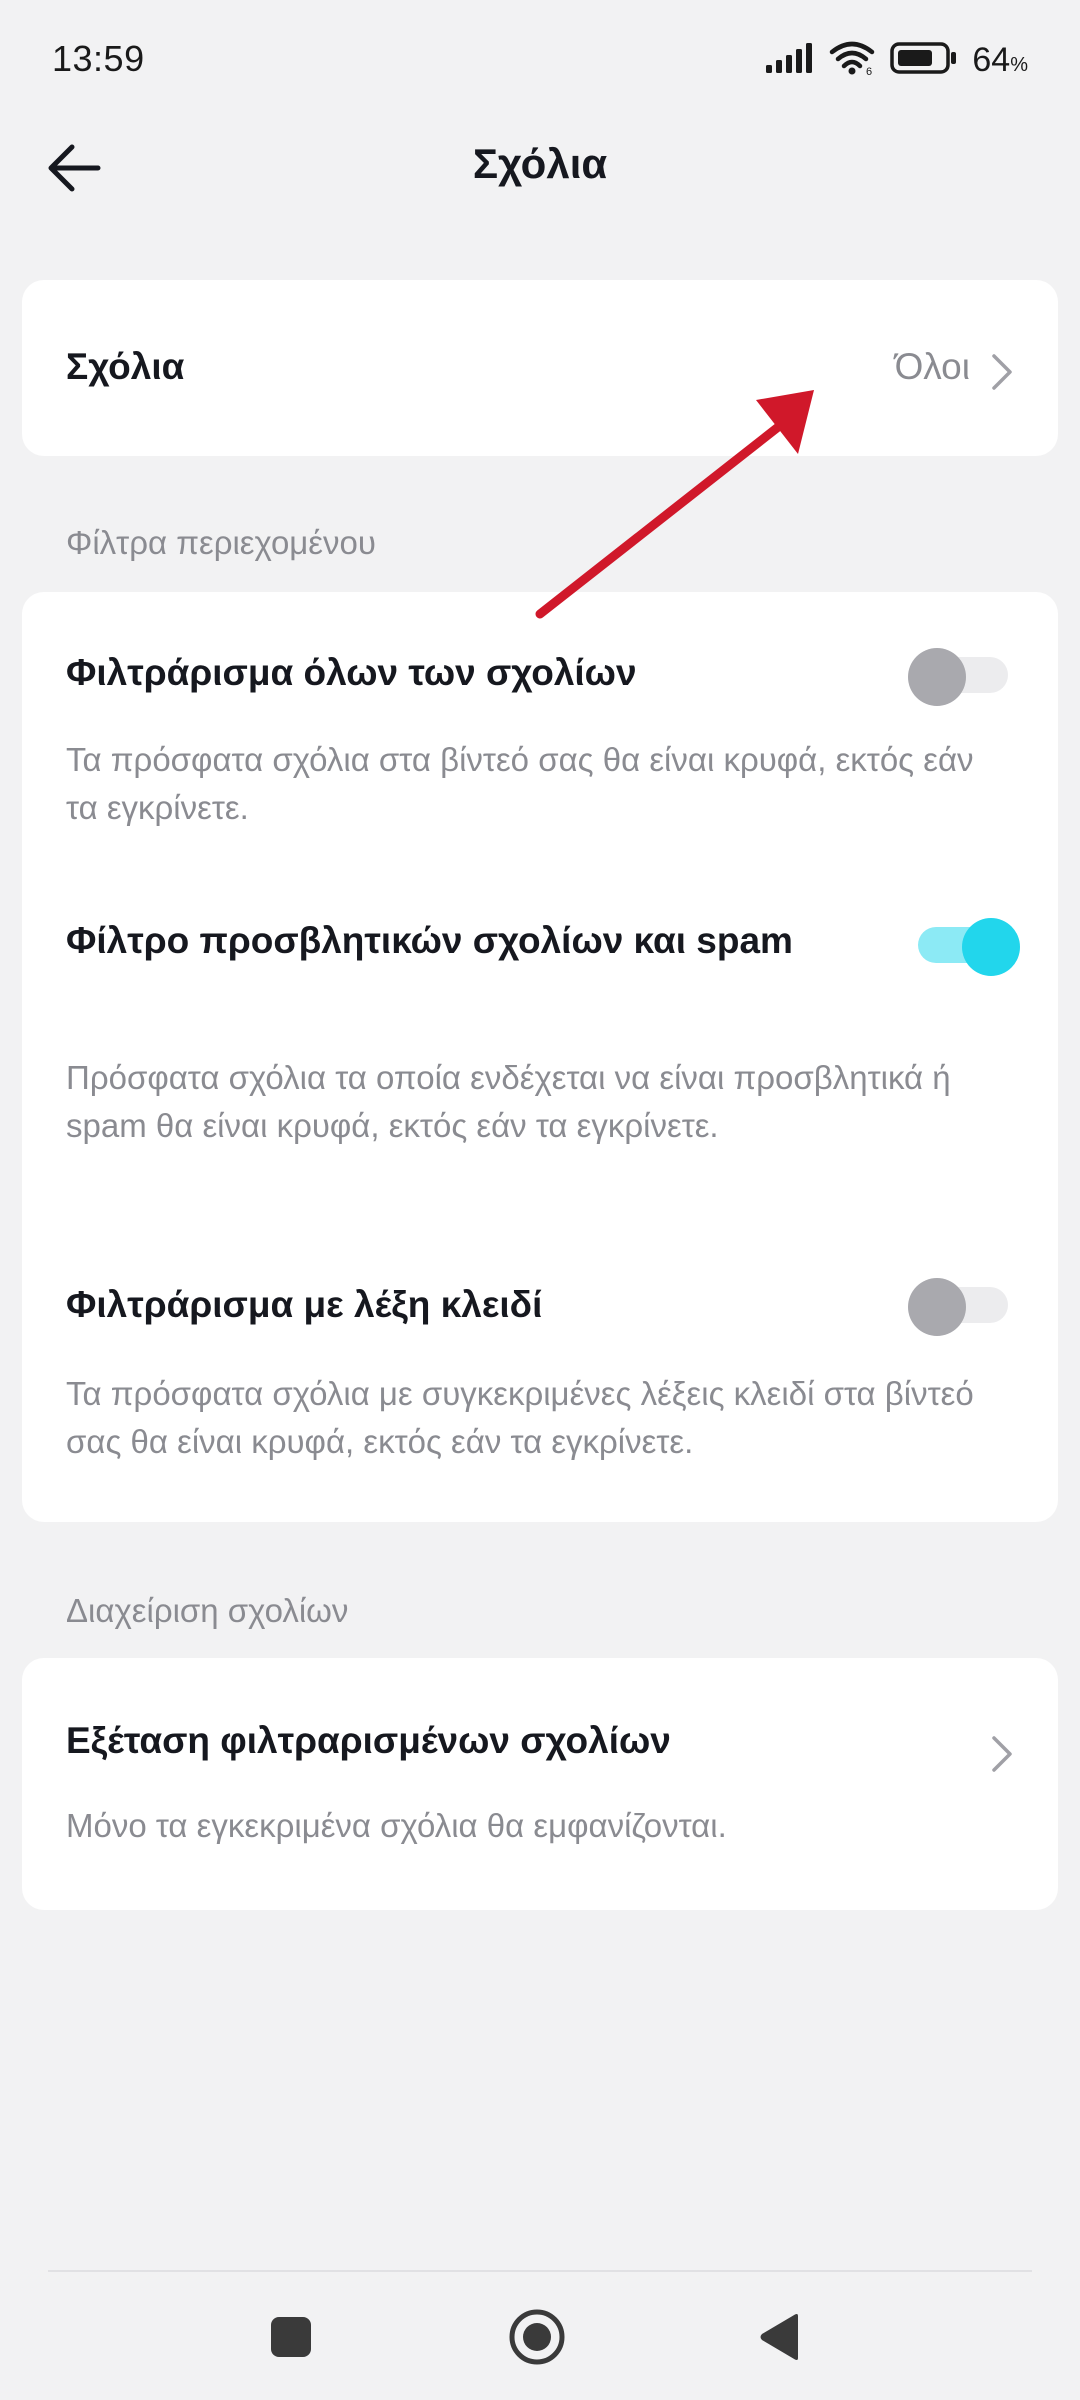 Image resolution: width=1080 pixels, height=2400 pixels. Describe the element at coordinates (304, 1304) in the screenshot. I see `filter-keywords-title: Φιλτράρισμα με λέξη κλειδί` at that location.